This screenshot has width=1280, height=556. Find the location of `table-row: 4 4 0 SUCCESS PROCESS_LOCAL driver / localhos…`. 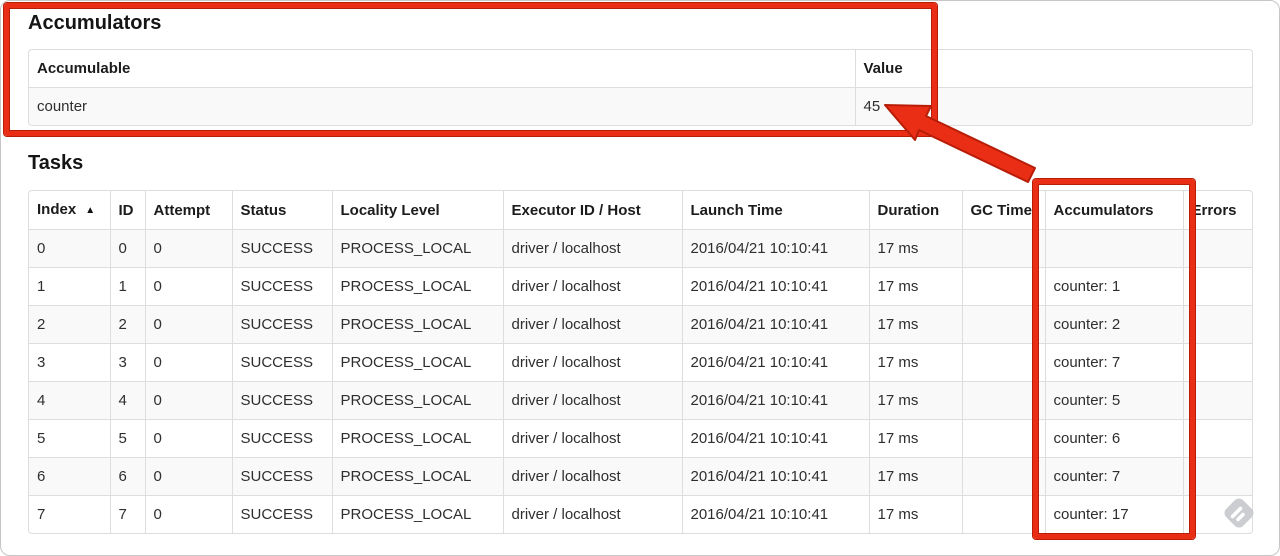

table-row: 4 4 0 SUCCESS PROCESS_LOCAL driver / localhos… is located at coordinates (640, 400).